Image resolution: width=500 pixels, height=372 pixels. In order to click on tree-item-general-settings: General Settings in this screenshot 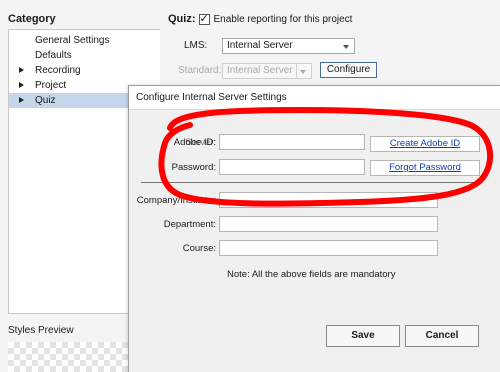, I will do `click(85, 40)`.